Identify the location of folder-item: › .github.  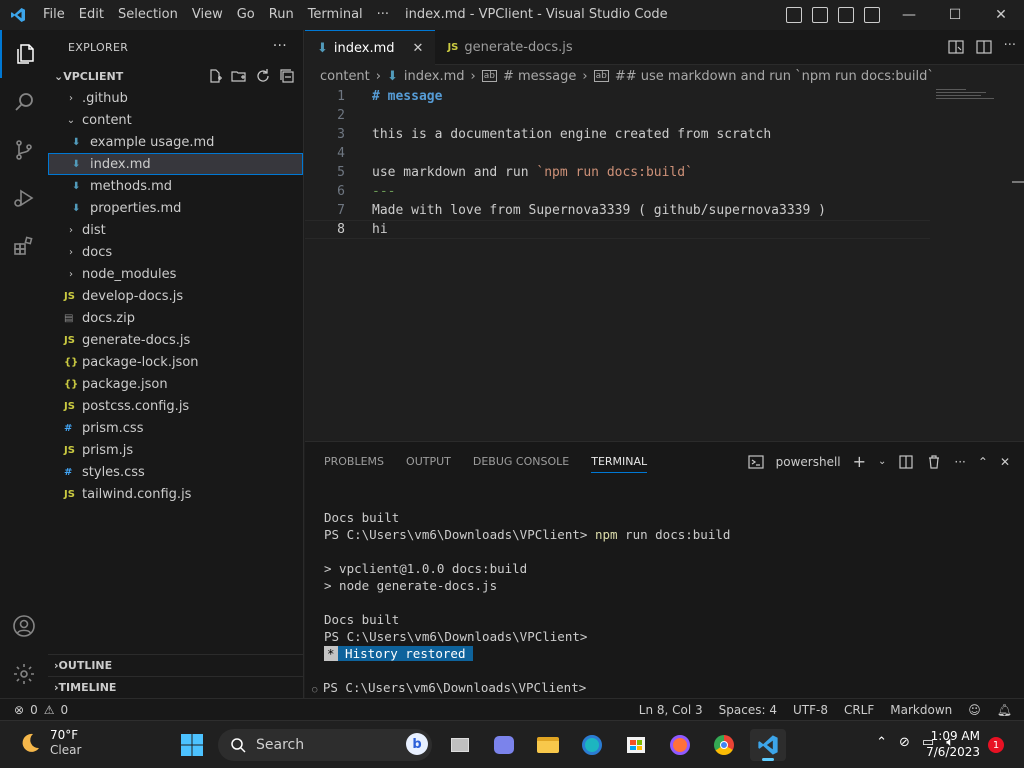
(175, 98).